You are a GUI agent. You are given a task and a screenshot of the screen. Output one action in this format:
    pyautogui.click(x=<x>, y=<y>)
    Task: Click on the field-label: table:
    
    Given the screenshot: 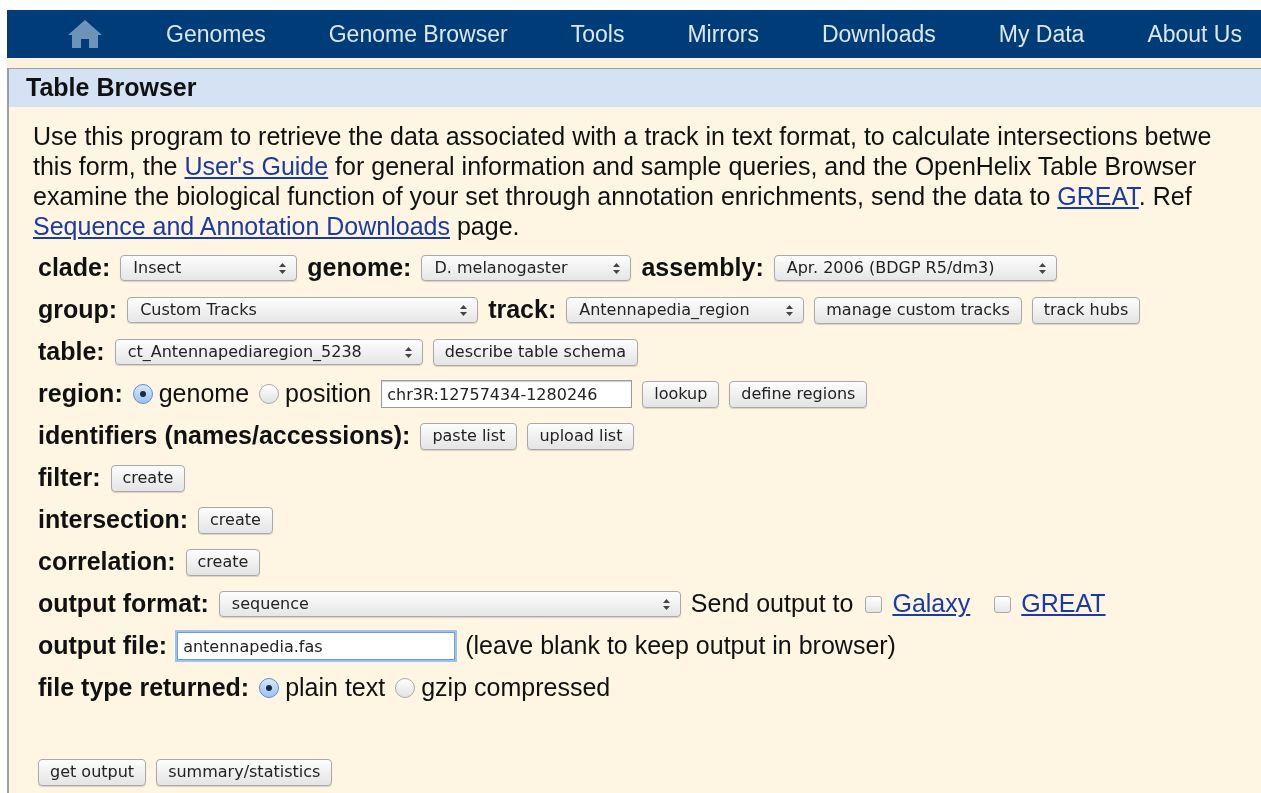 What is the action you would take?
    pyautogui.click(x=71, y=352)
    